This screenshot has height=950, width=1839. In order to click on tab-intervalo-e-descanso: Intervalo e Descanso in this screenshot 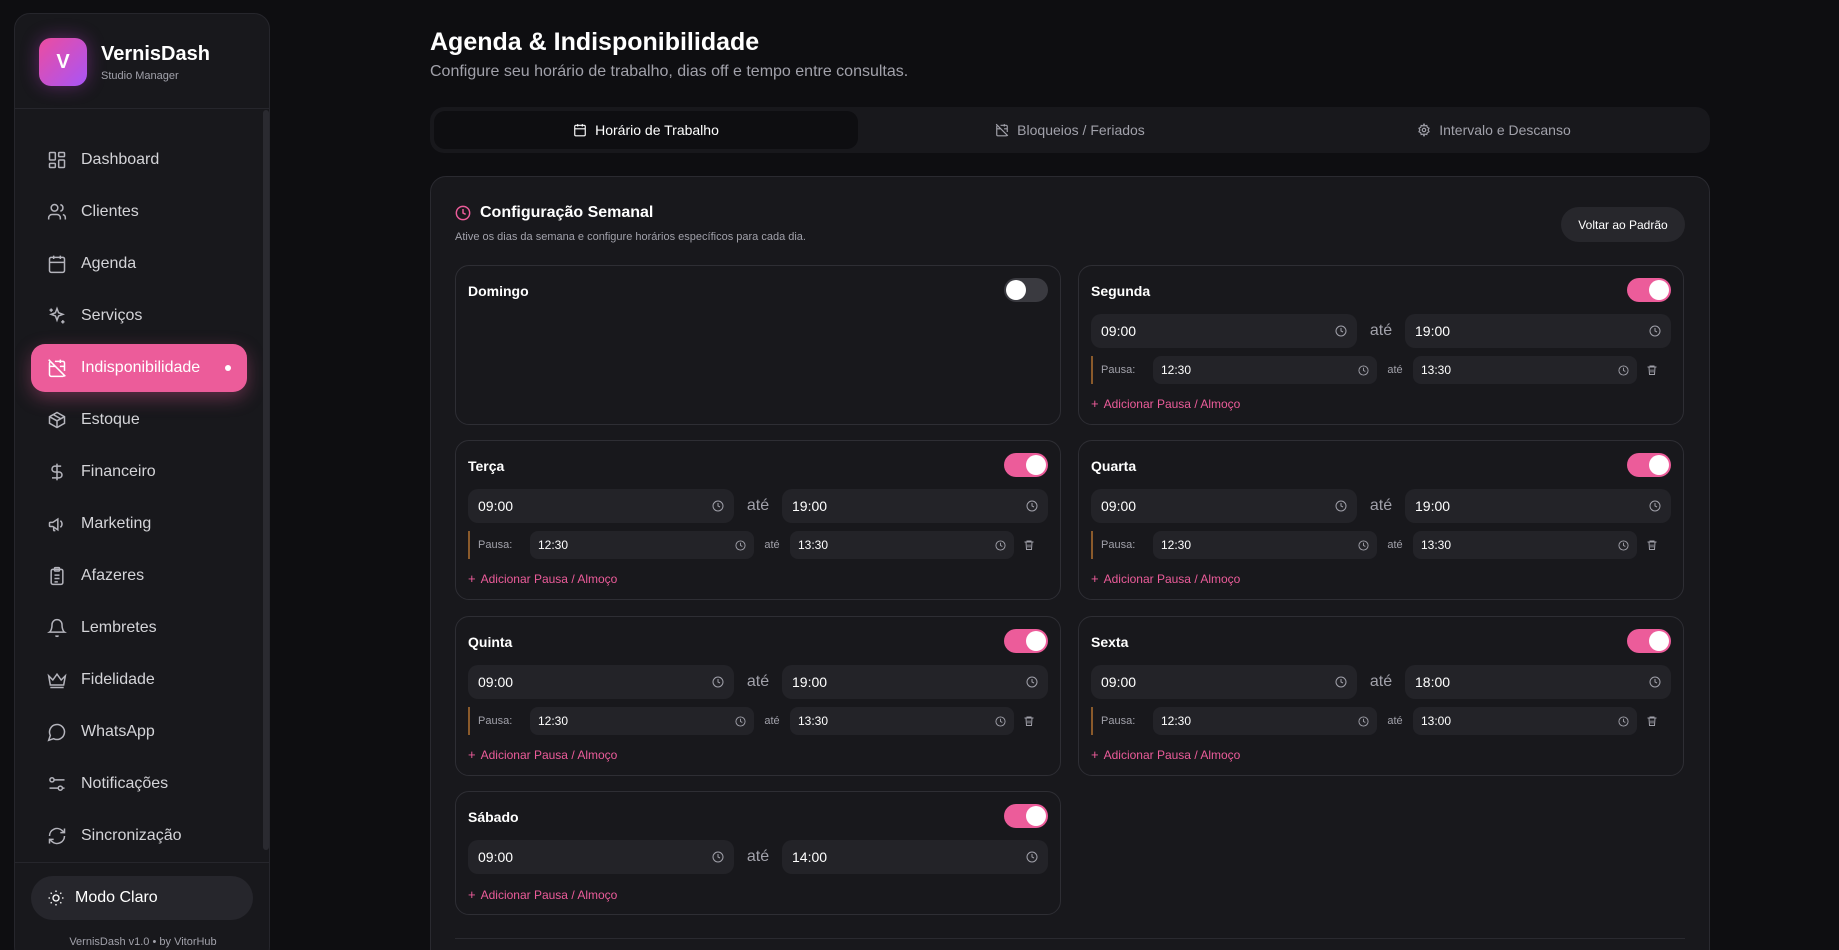, I will do `click(1494, 130)`.